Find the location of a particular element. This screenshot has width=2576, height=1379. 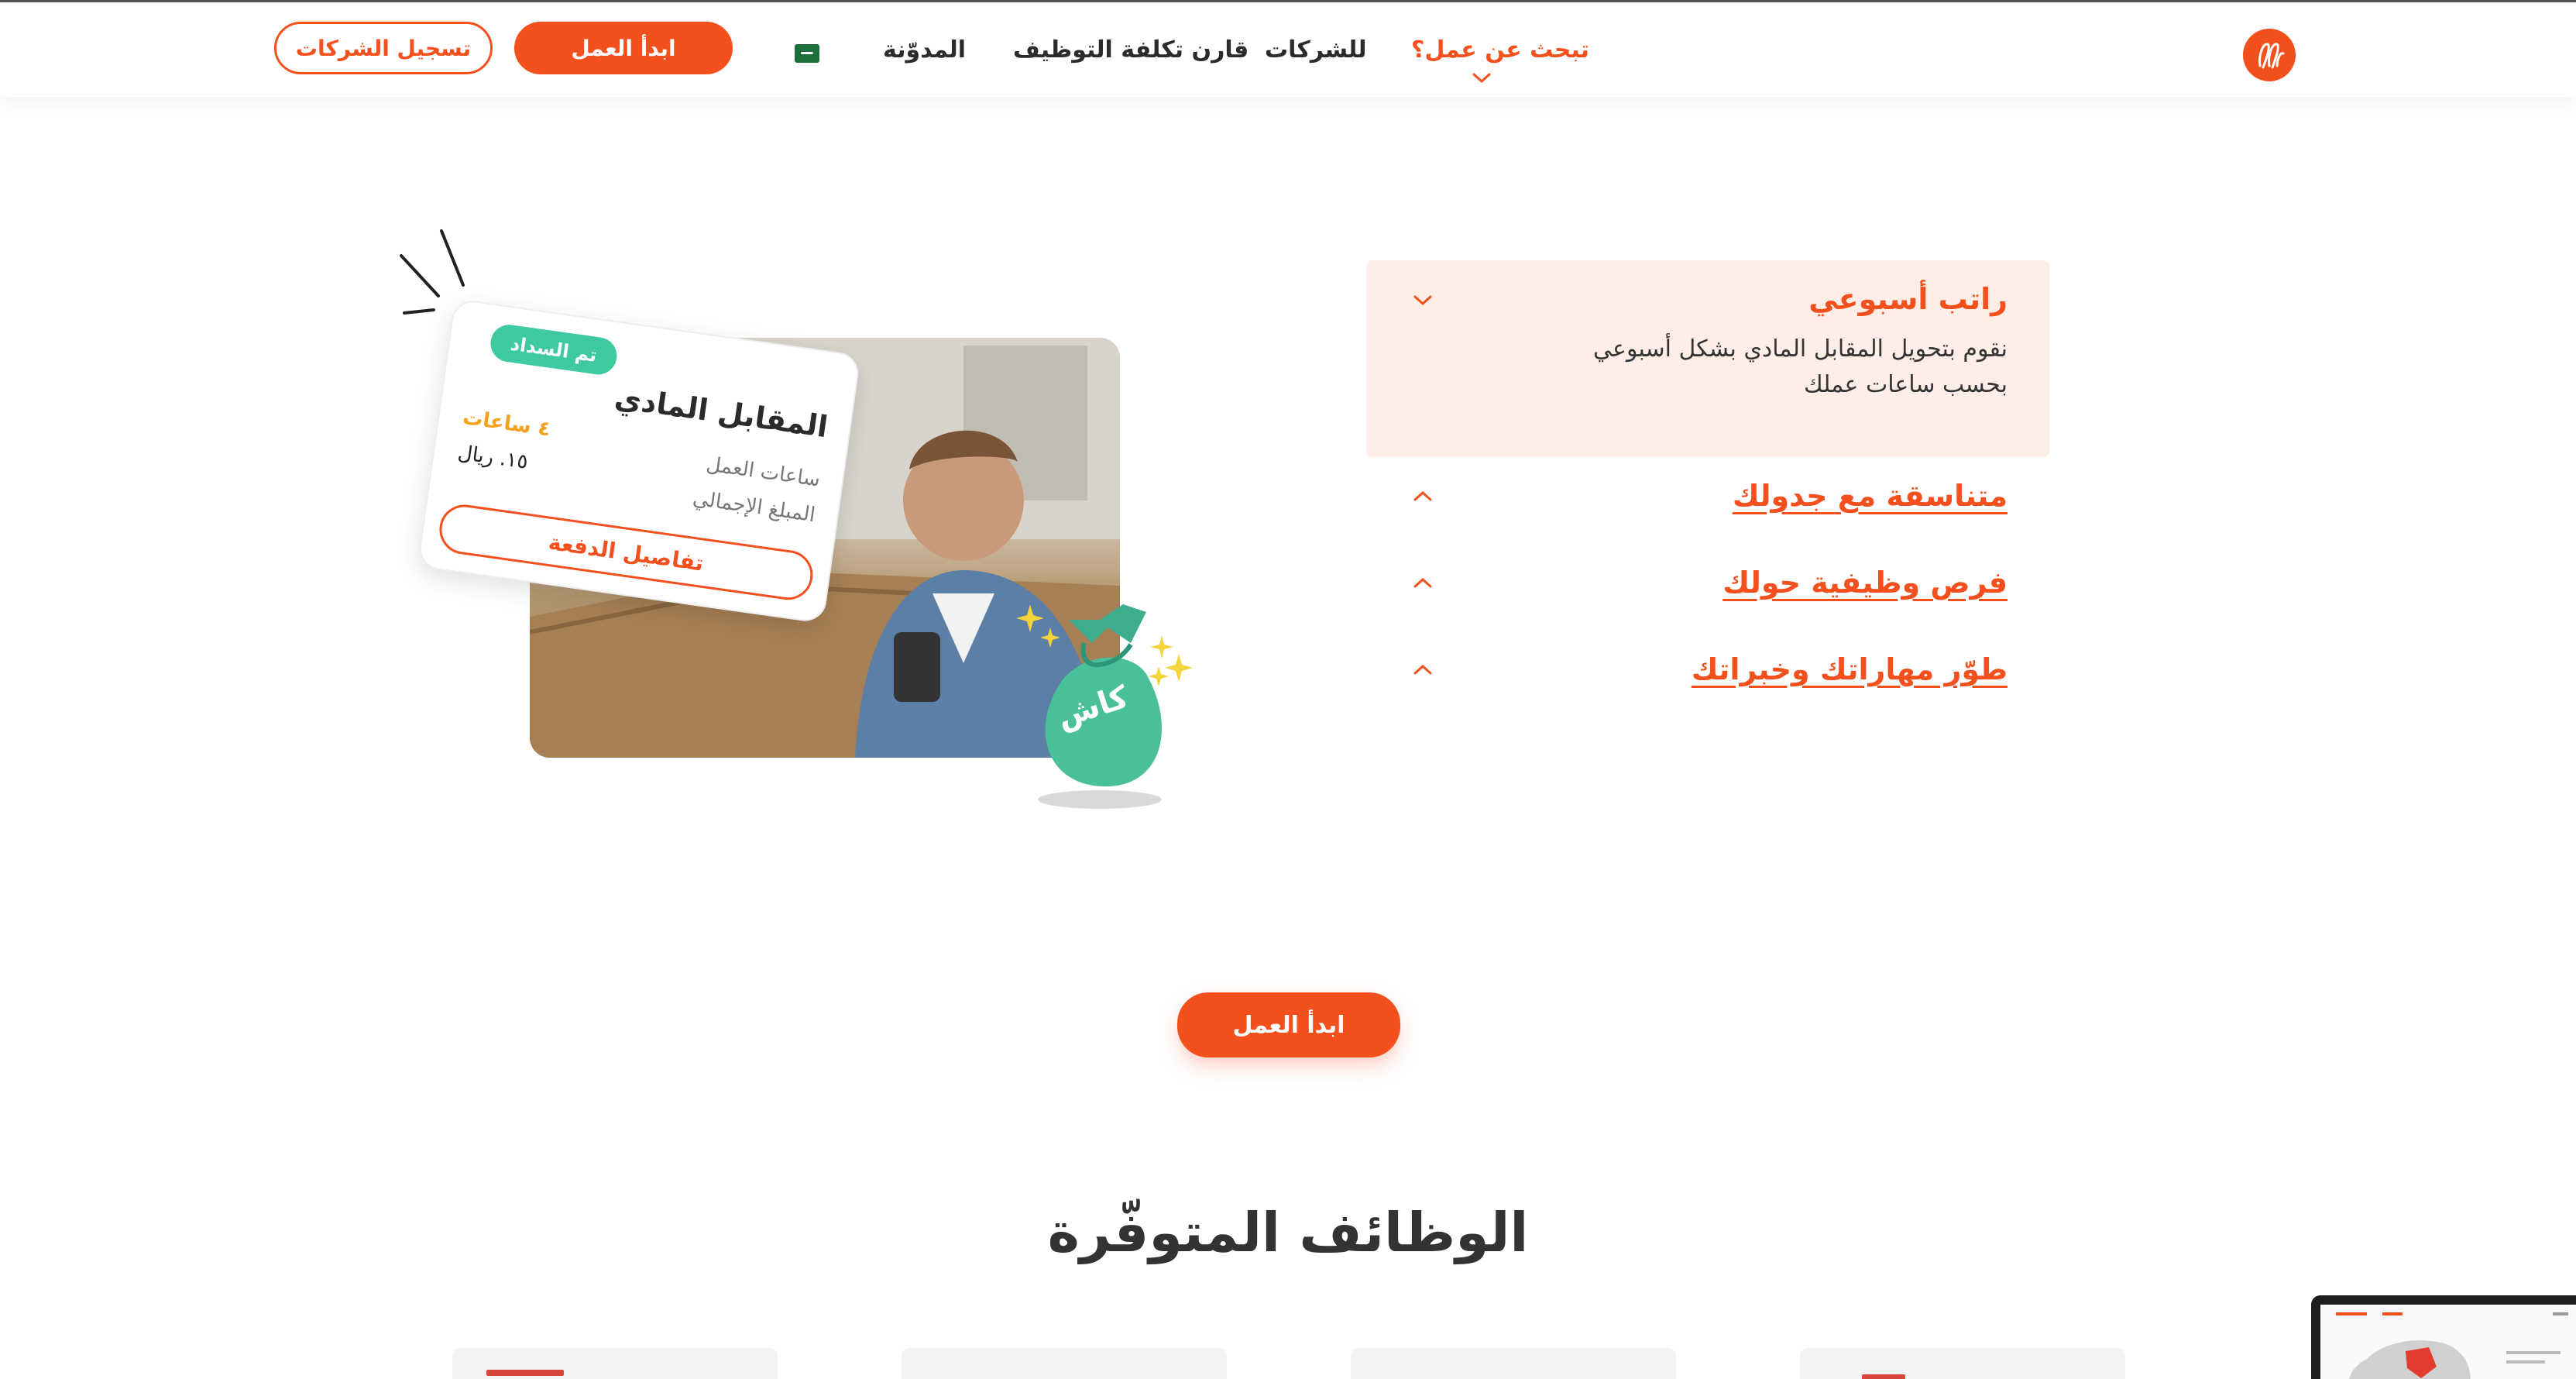

register-companies-button: تسجيل الشركات is located at coordinates (383, 48).